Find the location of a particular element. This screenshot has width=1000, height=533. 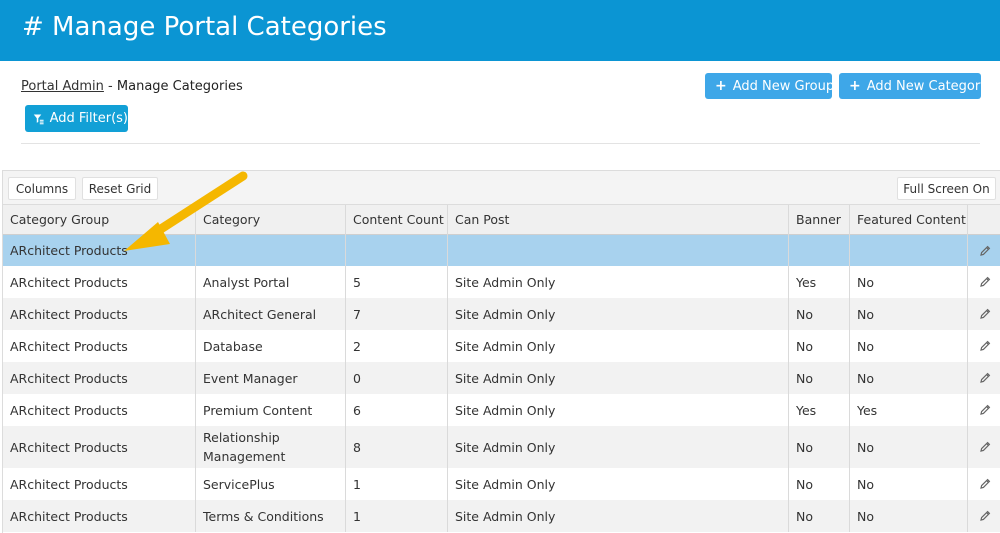

full-screen-button: Full Screen On is located at coordinates (946, 188).